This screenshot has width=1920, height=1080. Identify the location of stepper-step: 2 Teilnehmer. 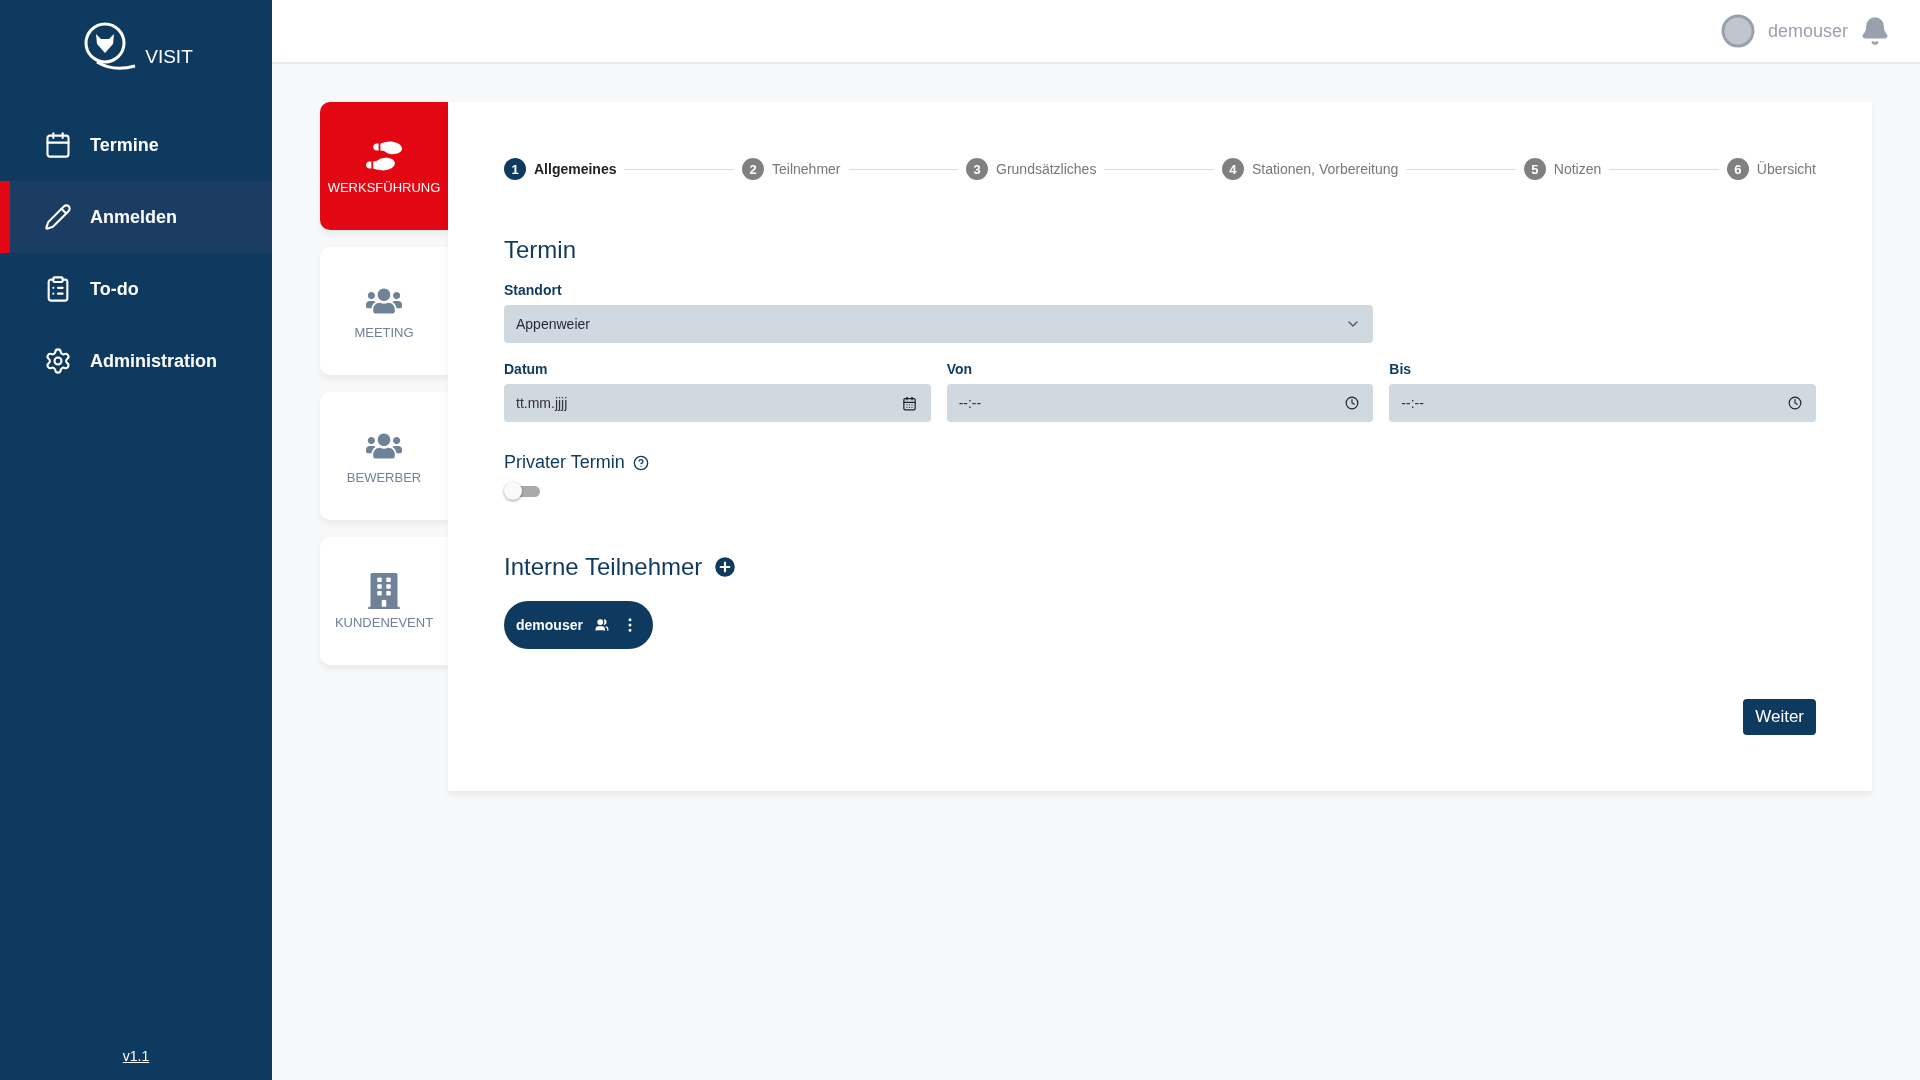
(791, 169).